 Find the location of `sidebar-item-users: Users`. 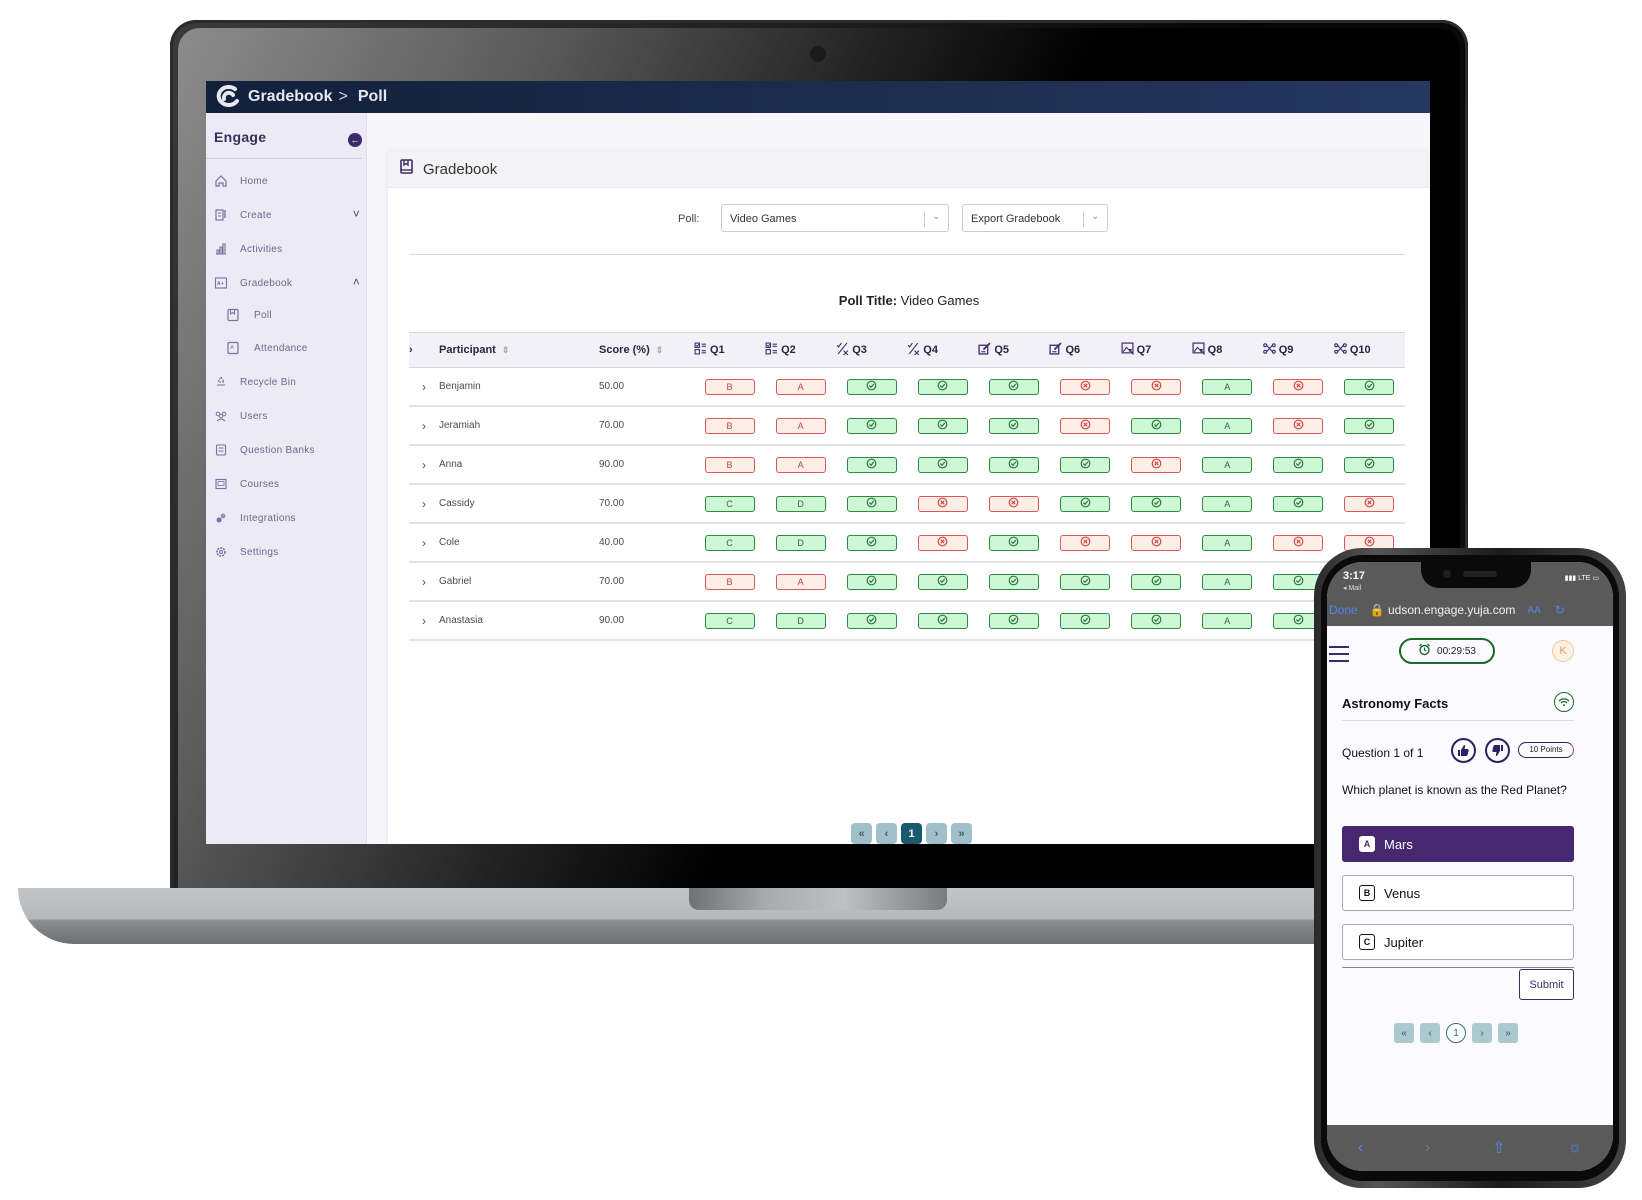

sidebar-item-users: Users is located at coordinates (286, 416).